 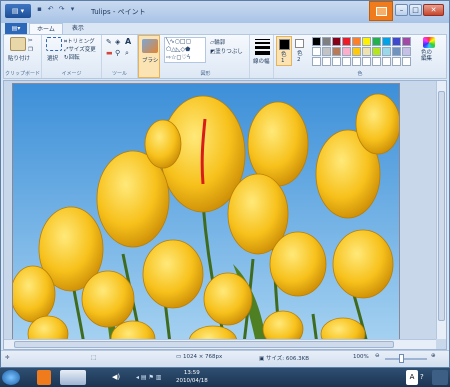 I want to click on vertical-scroll-thumb, so click(x=441, y=206).